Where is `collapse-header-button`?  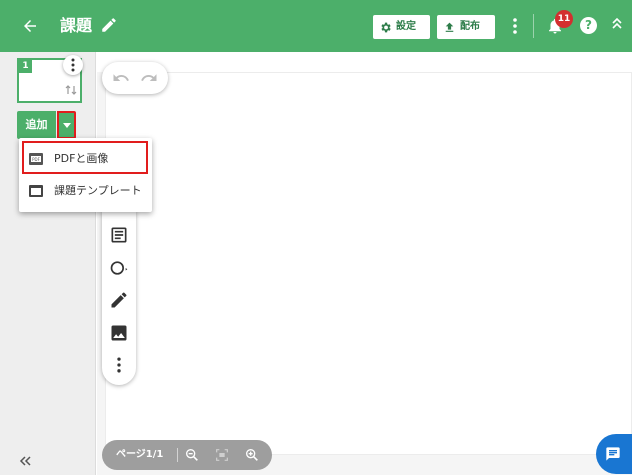
collapse-header-button is located at coordinates (617, 25).